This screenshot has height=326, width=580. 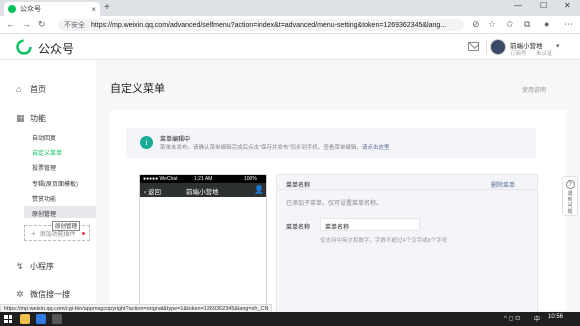 I want to click on bookmark-star-icon: ☆, so click(x=492, y=24).